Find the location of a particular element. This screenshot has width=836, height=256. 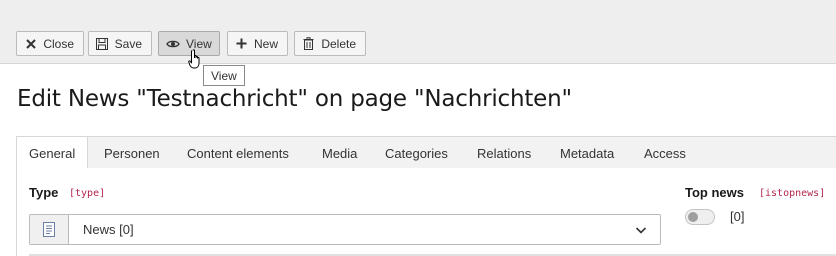

tab-content-elements: Content elements is located at coordinates (238, 153).